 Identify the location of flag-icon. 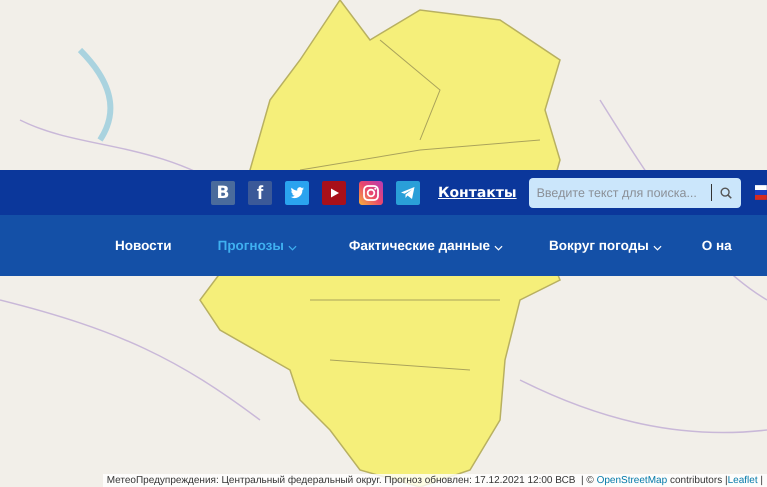
(761, 192).